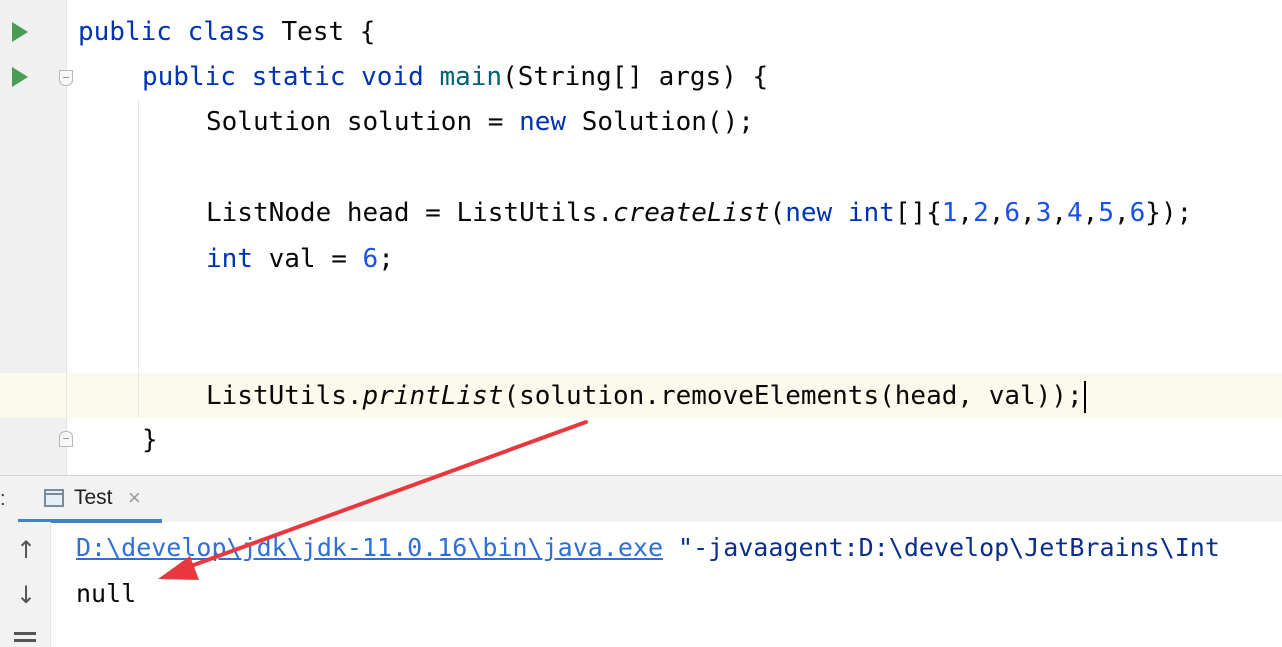  I want to click on soft-wrap-icon, so click(25, 637).